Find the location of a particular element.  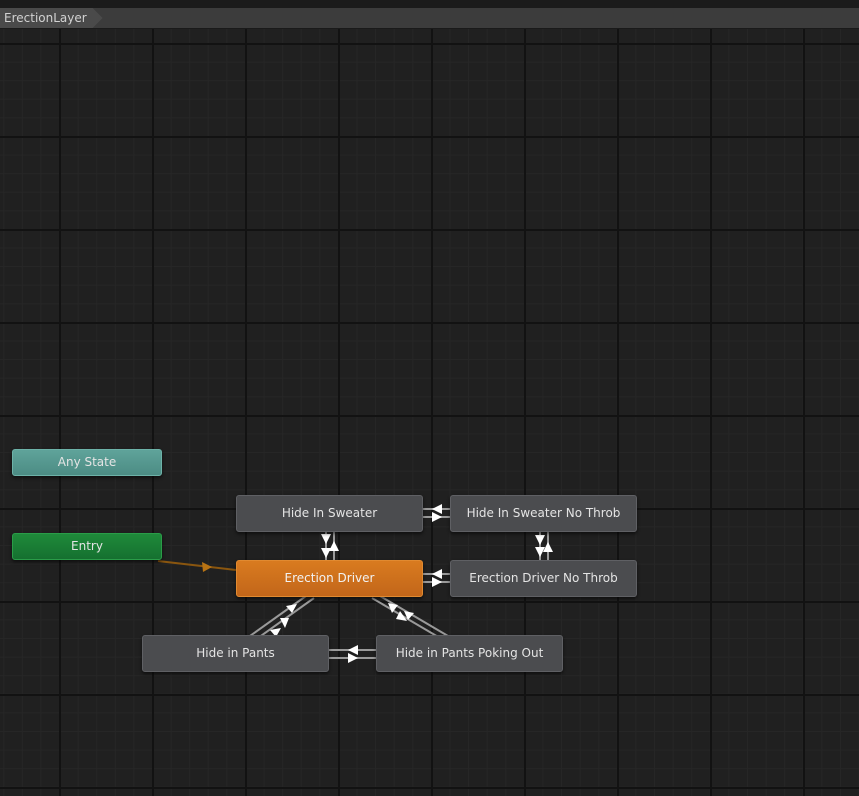

state-hide-in-sweater-no-throb: Hide In Sweater No Throb is located at coordinates (543, 513).